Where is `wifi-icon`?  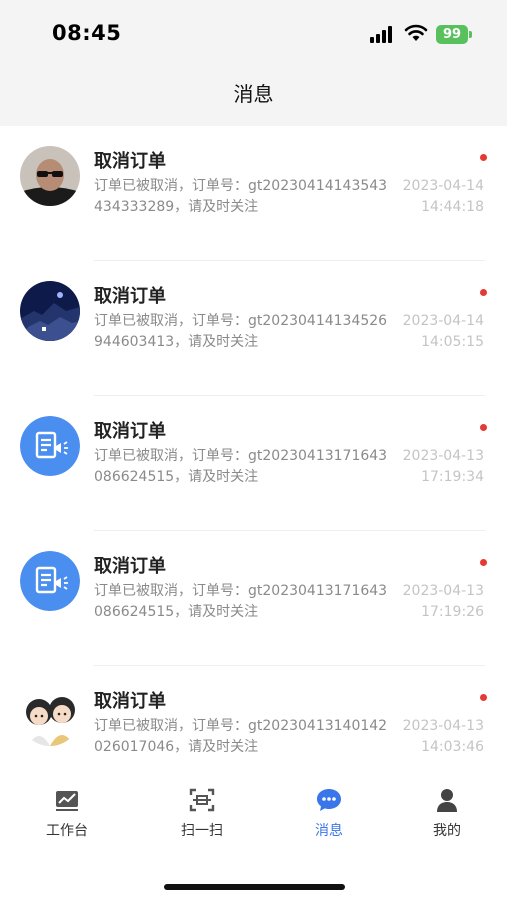 wifi-icon is located at coordinates (416, 32).